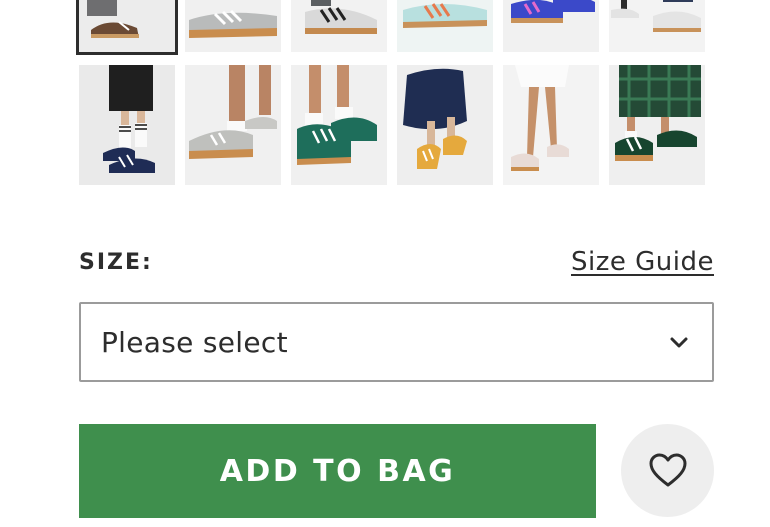 The image size is (770, 527). What do you see at coordinates (395, 27) in the screenshot?
I see `thumbnail-row` at bounding box center [395, 27].